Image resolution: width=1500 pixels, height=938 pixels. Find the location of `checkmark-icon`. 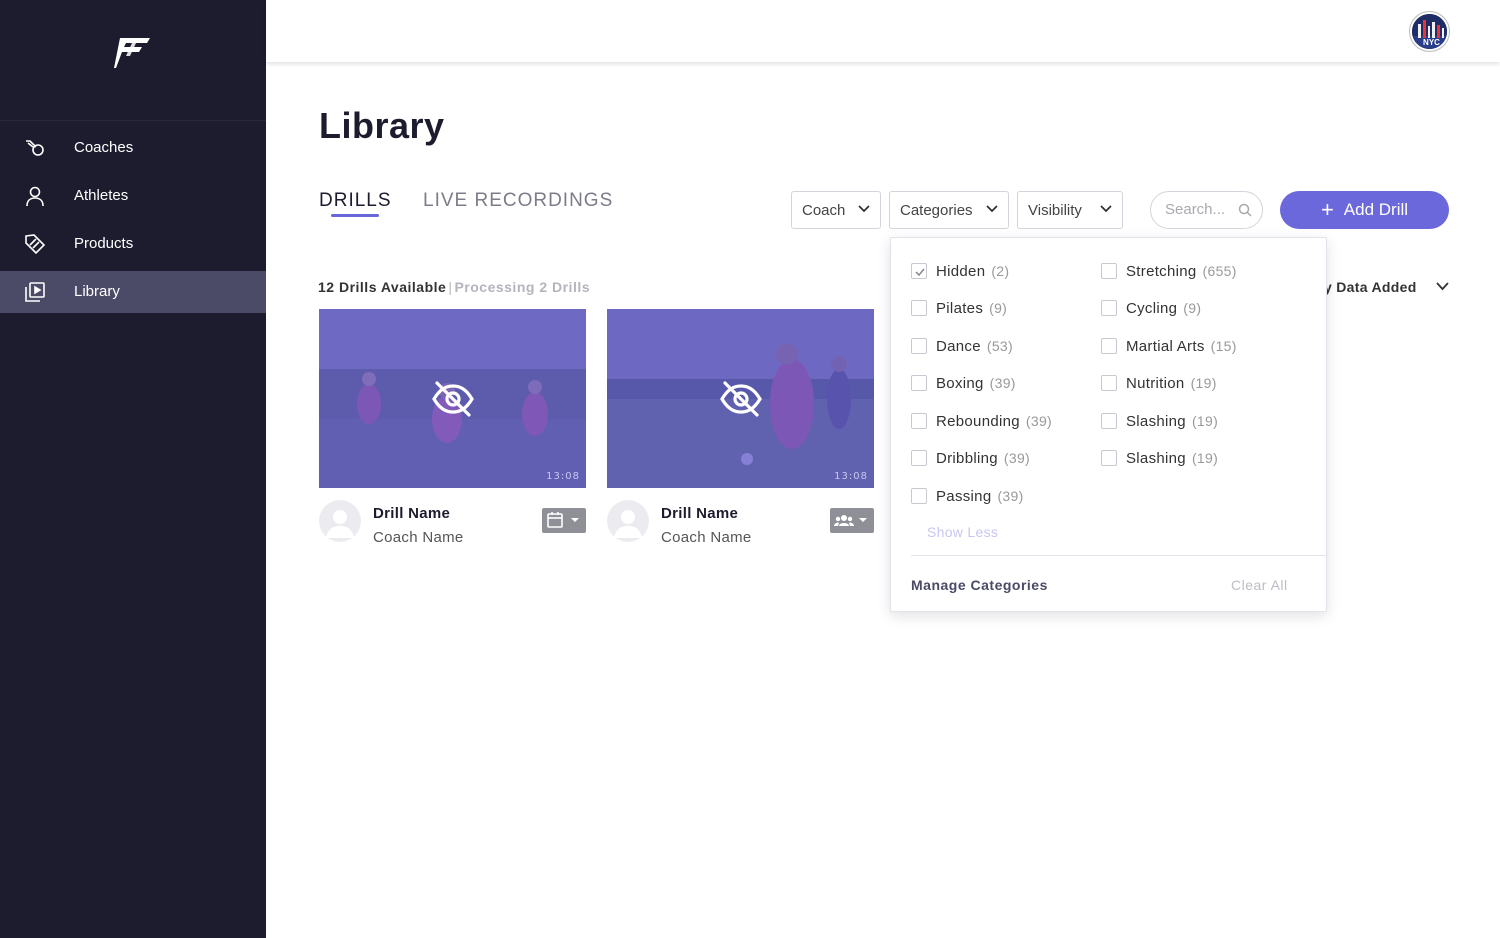

checkmark-icon is located at coordinates (920, 272).